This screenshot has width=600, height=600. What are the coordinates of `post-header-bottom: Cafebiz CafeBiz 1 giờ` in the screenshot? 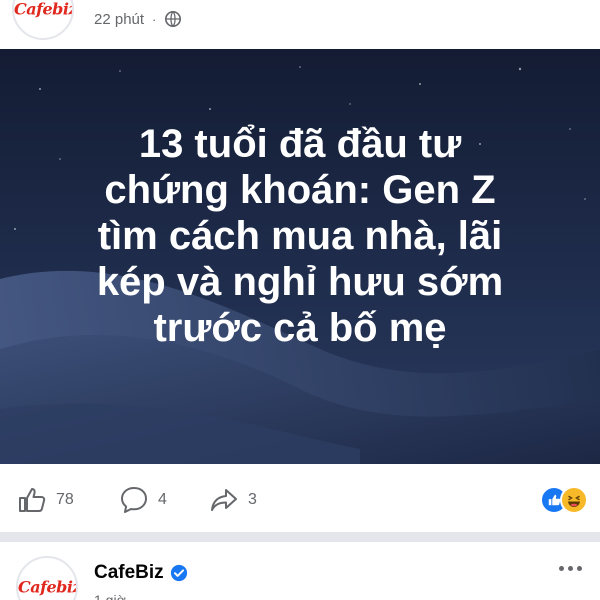 It's located at (300, 571).